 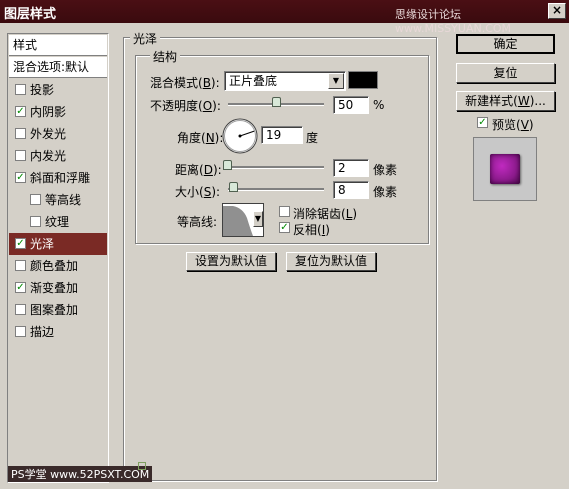 I want to click on sidebar-item-label: 斜面和浮雕, so click(x=60, y=178).